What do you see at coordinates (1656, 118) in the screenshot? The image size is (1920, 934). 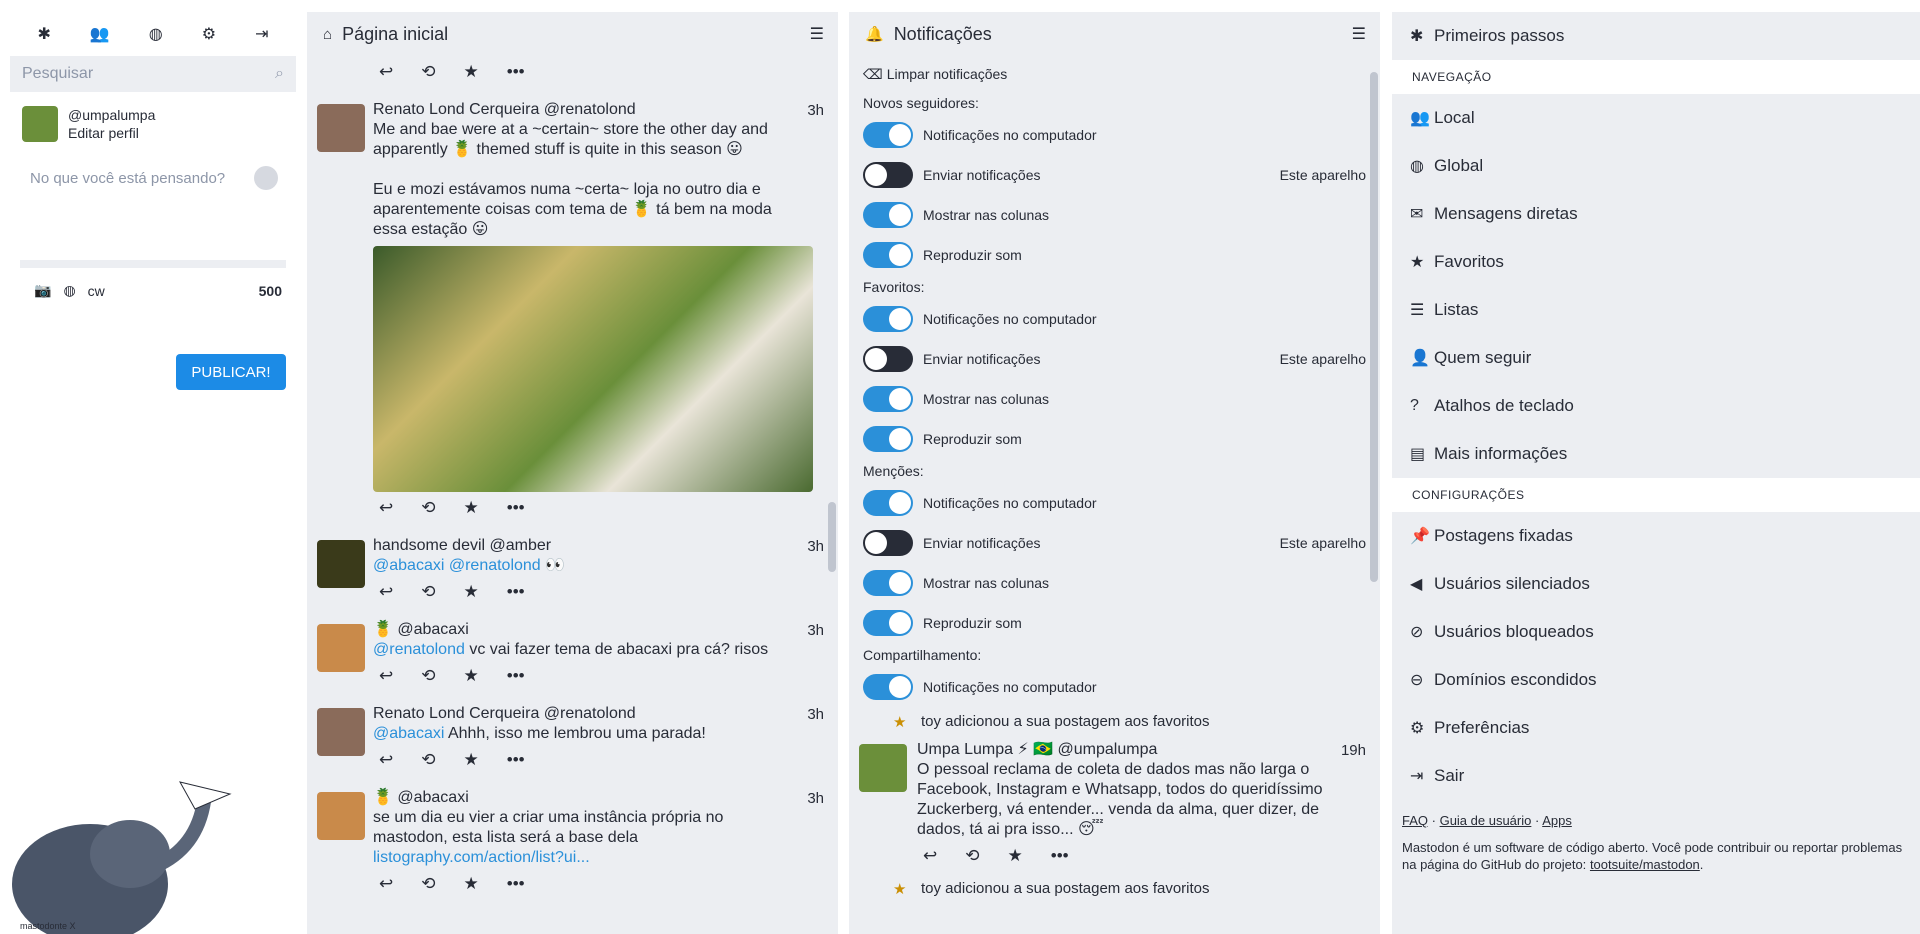 I see `nav-local: 👥 Local` at bounding box center [1656, 118].